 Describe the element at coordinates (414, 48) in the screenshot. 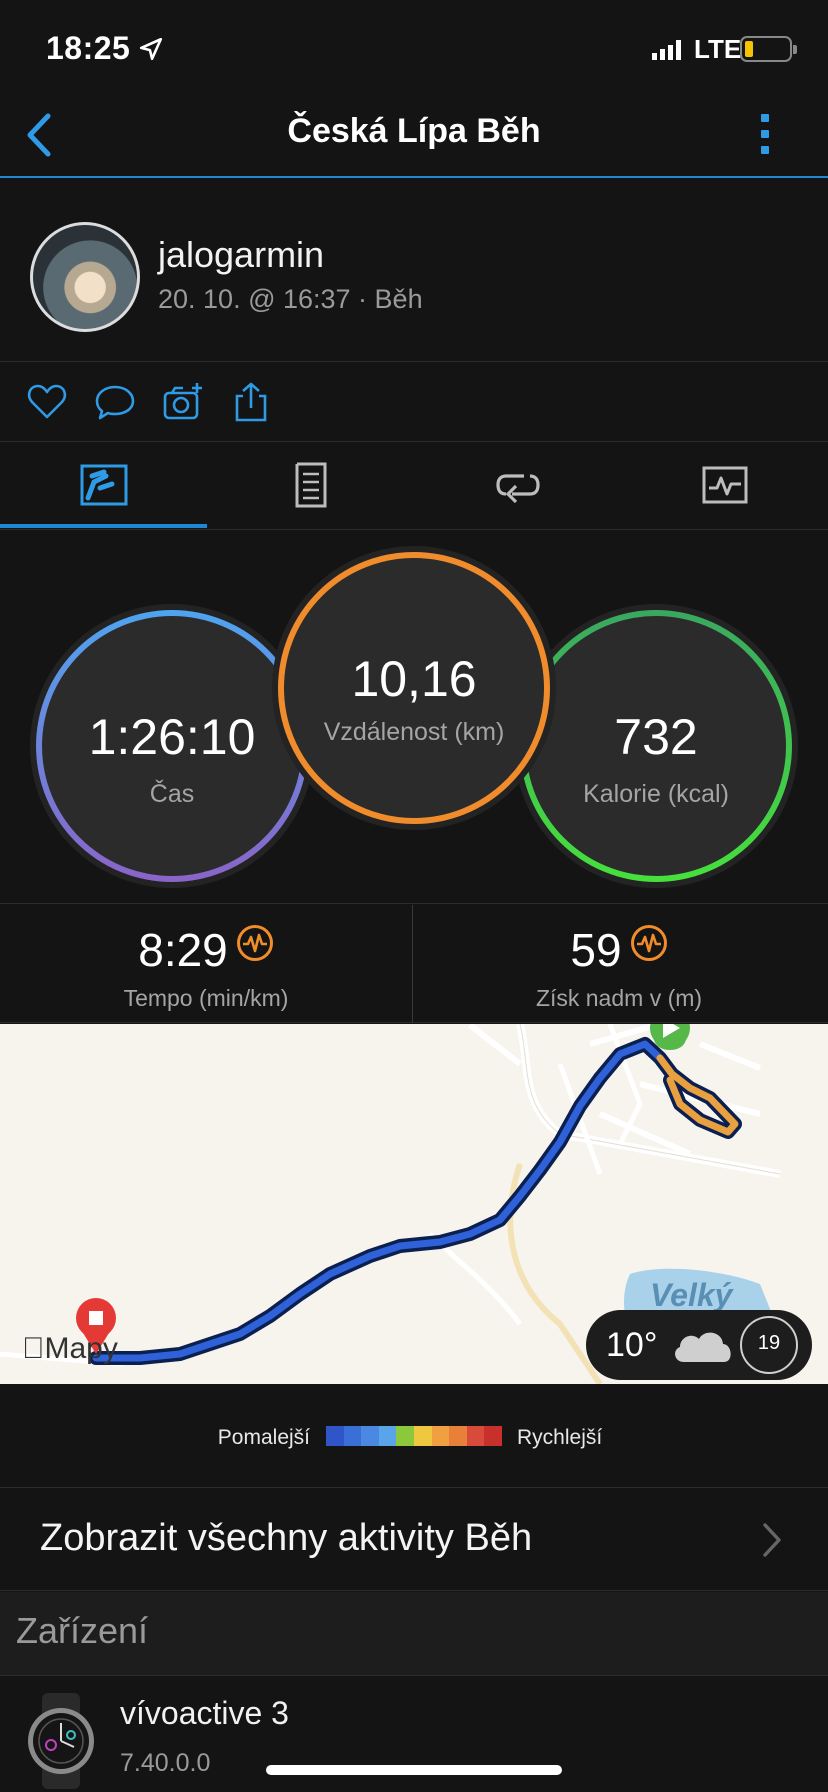

I see `status-bar: 18:25 LTE` at that location.